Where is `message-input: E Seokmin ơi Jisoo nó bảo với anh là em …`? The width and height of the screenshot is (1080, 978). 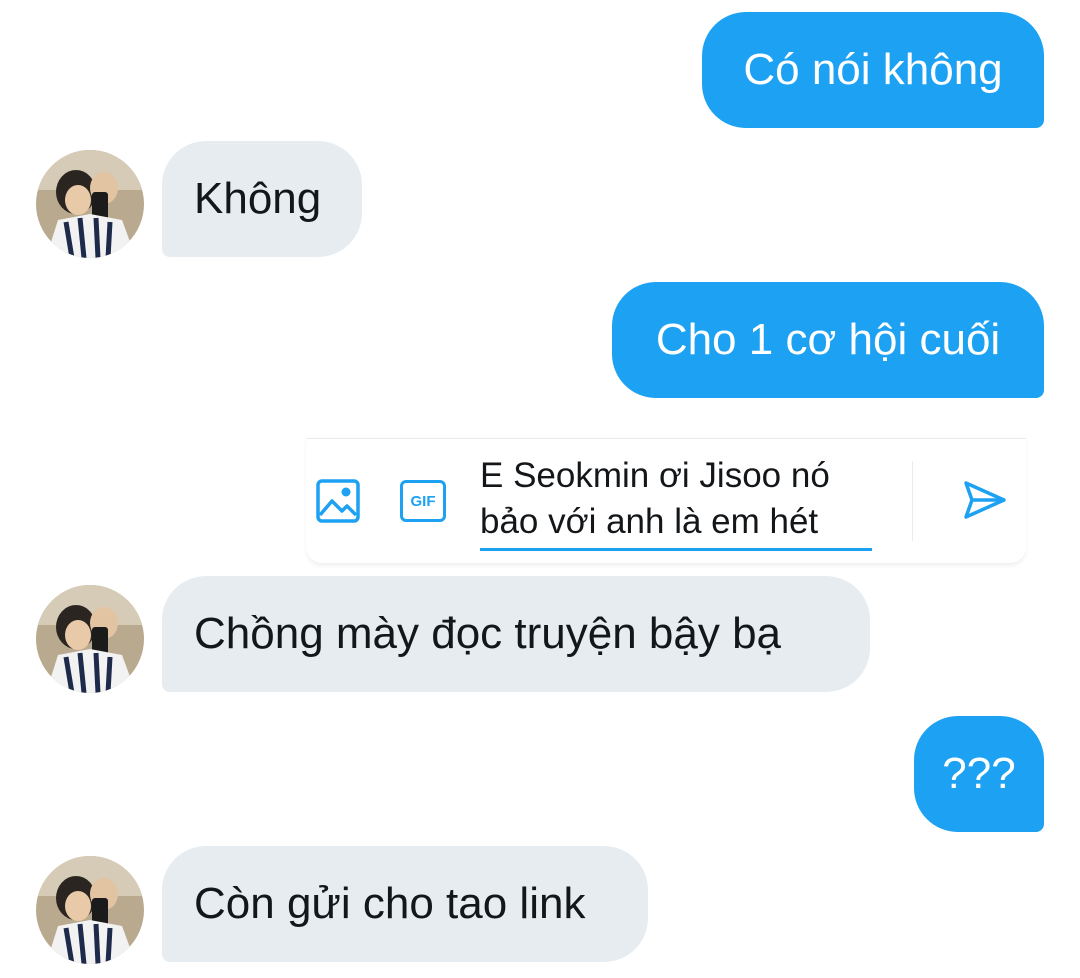
message-input: E Seokmin ơi Jisoo nó bảo với anh là em … is located at coordinates (676, 502).